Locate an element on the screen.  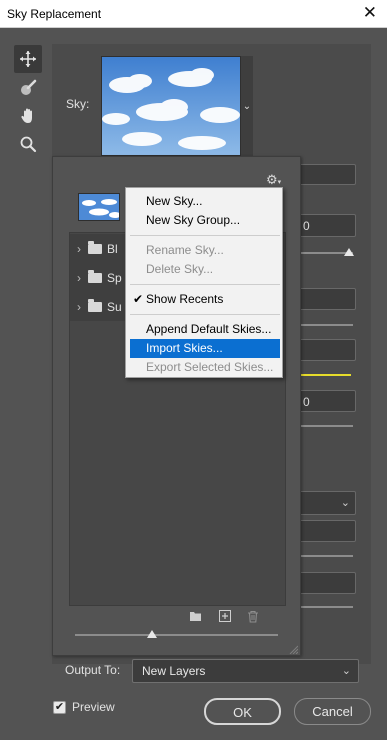
title-bar: Sky Replacement ✕ is located at coordinates (193, 14).